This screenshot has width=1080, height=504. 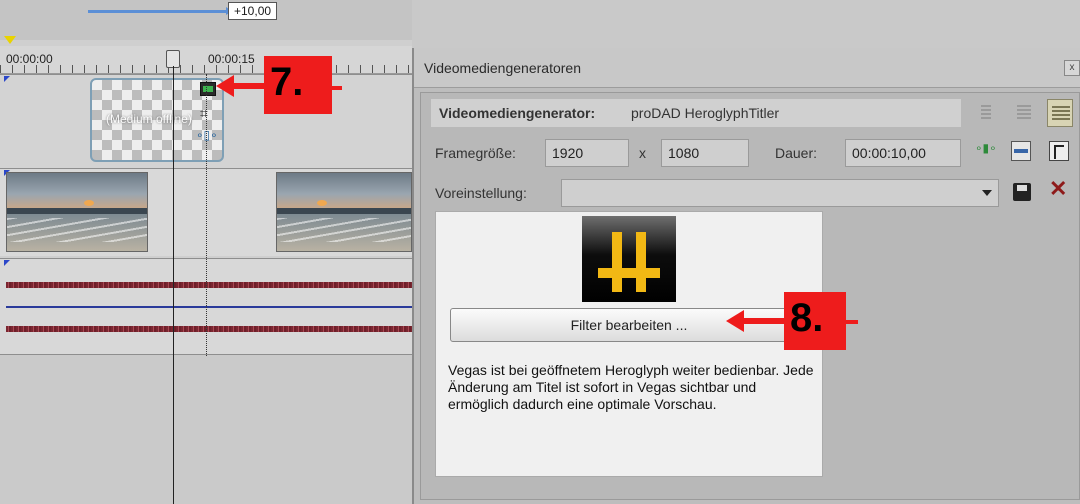 What do you see at coordinates (208, 113) in the screenshot?
I see `crop-icon: ⌗` at bounding box center [208, 113].